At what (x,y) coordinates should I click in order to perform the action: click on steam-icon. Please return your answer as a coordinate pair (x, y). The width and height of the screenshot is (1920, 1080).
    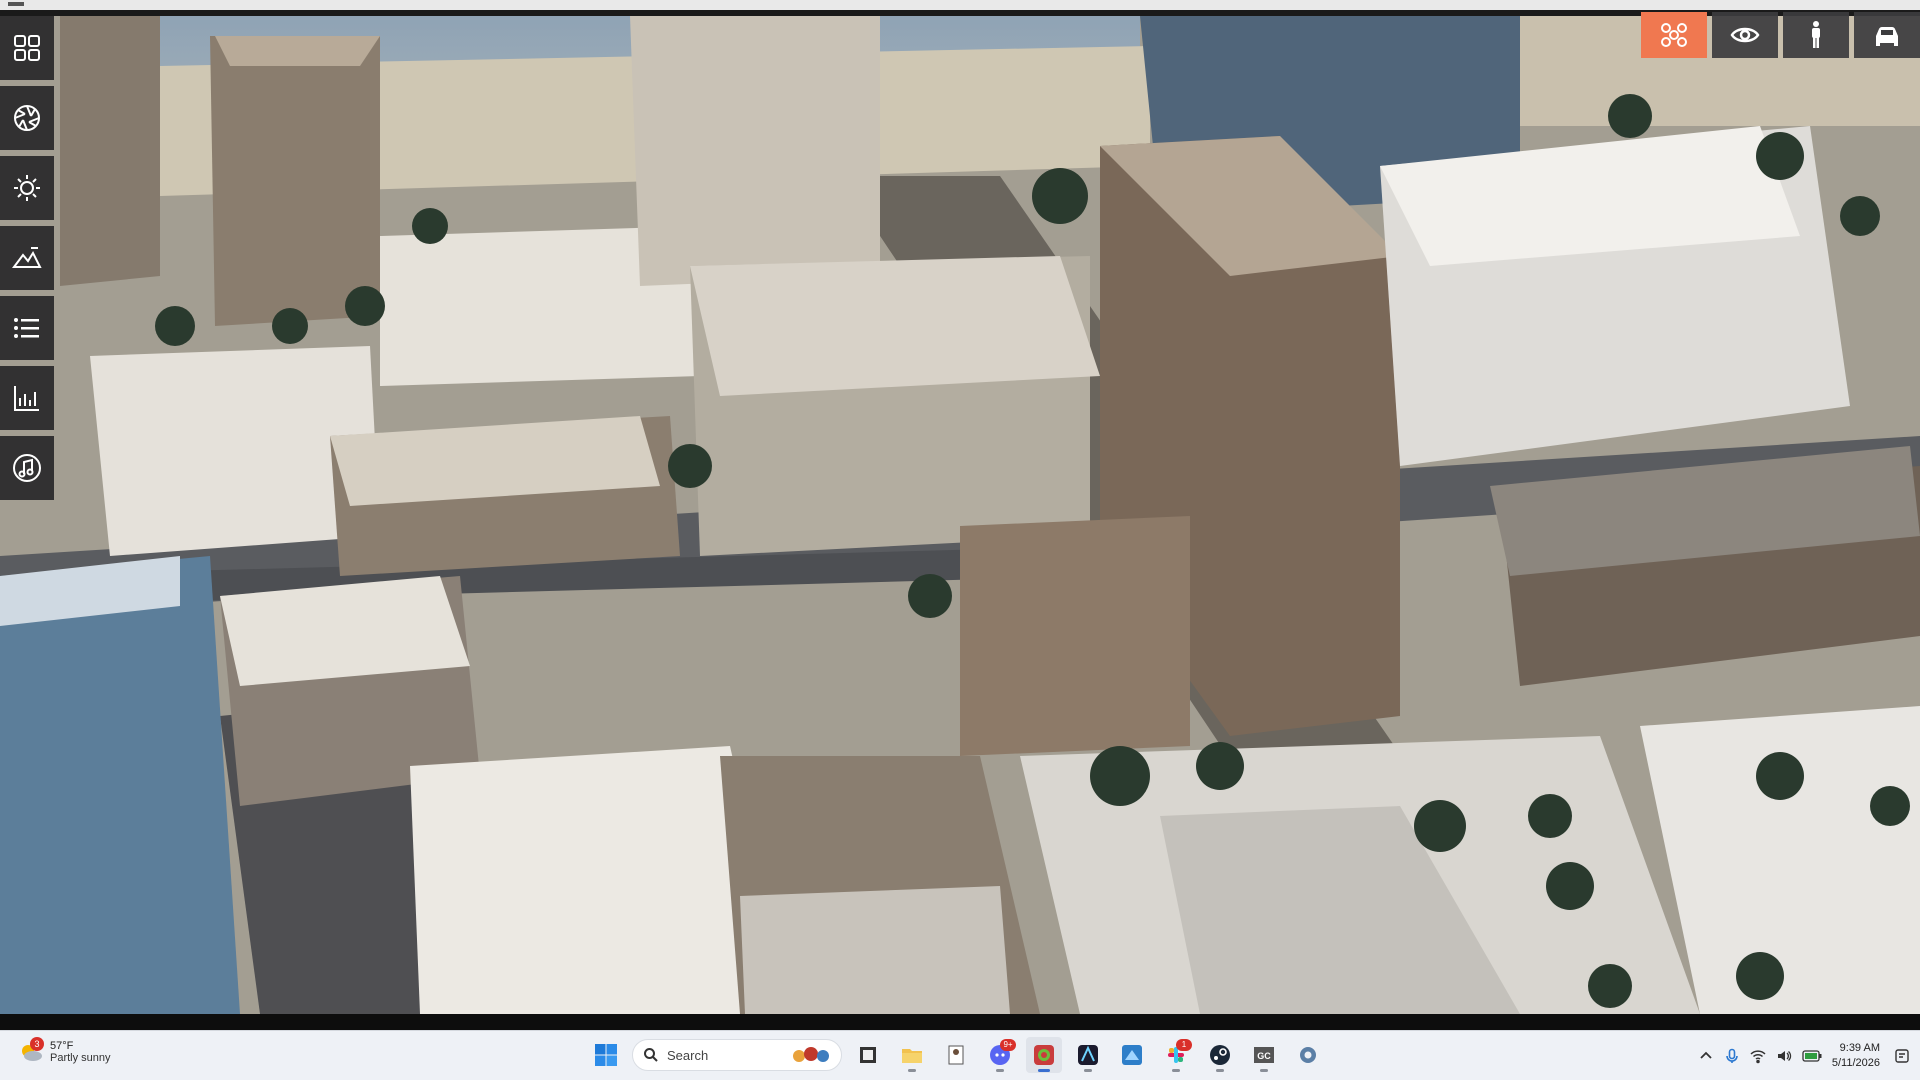
    Looking at the image, I should click on (1220, 1055).